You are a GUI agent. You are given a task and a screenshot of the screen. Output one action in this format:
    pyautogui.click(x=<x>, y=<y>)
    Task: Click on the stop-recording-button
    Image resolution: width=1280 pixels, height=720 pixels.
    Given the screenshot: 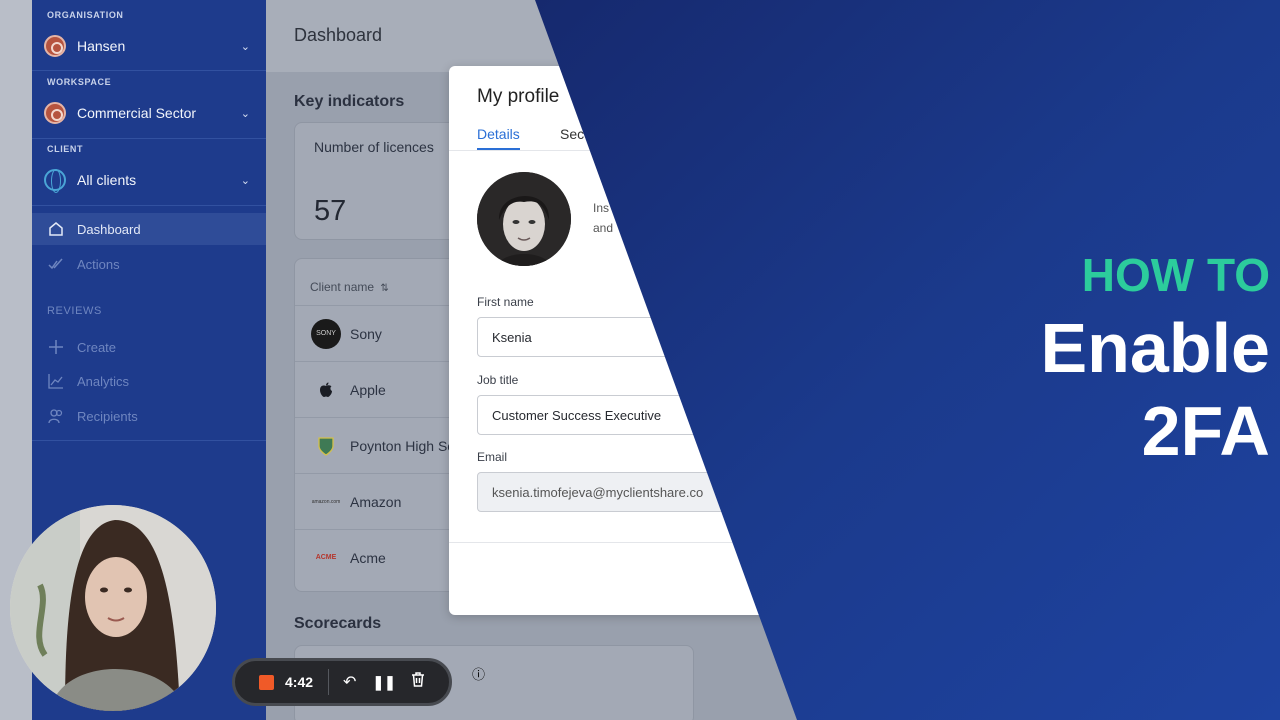 What is the action you would take?
    pyautogui.click(x=266, y=682)
    